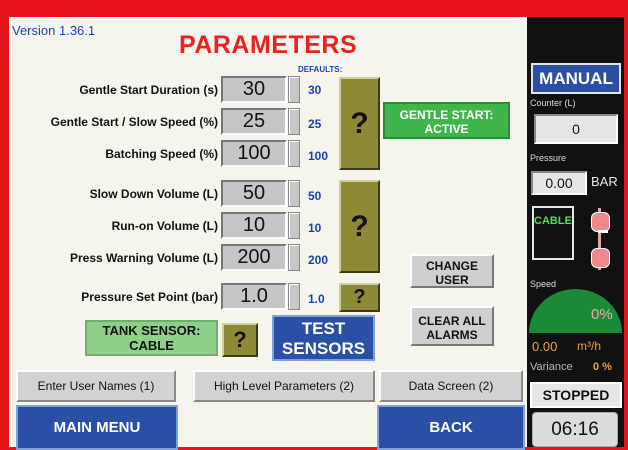  Describe the element at coordinates (551, 367) in the screenshot. I see `variance-label: Variance` at that location.